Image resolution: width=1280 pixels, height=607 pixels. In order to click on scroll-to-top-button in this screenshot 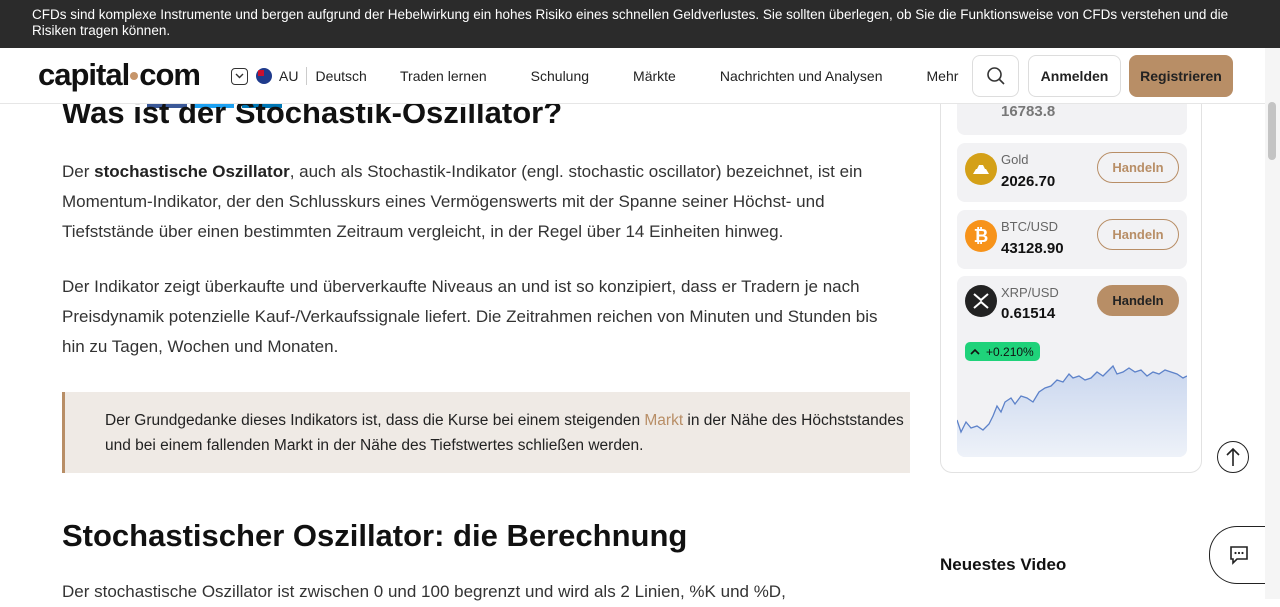, I will do `click(1233, 457)`.